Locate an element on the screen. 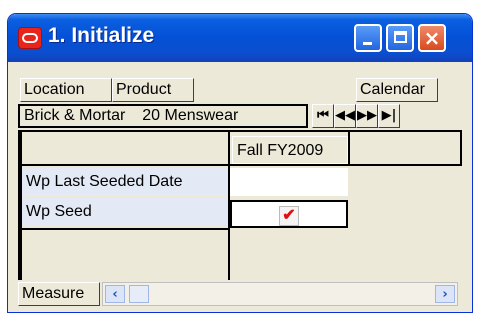 The image size is (478, 316). window-title: 1. Initialize is located at coordinates (101, 35).